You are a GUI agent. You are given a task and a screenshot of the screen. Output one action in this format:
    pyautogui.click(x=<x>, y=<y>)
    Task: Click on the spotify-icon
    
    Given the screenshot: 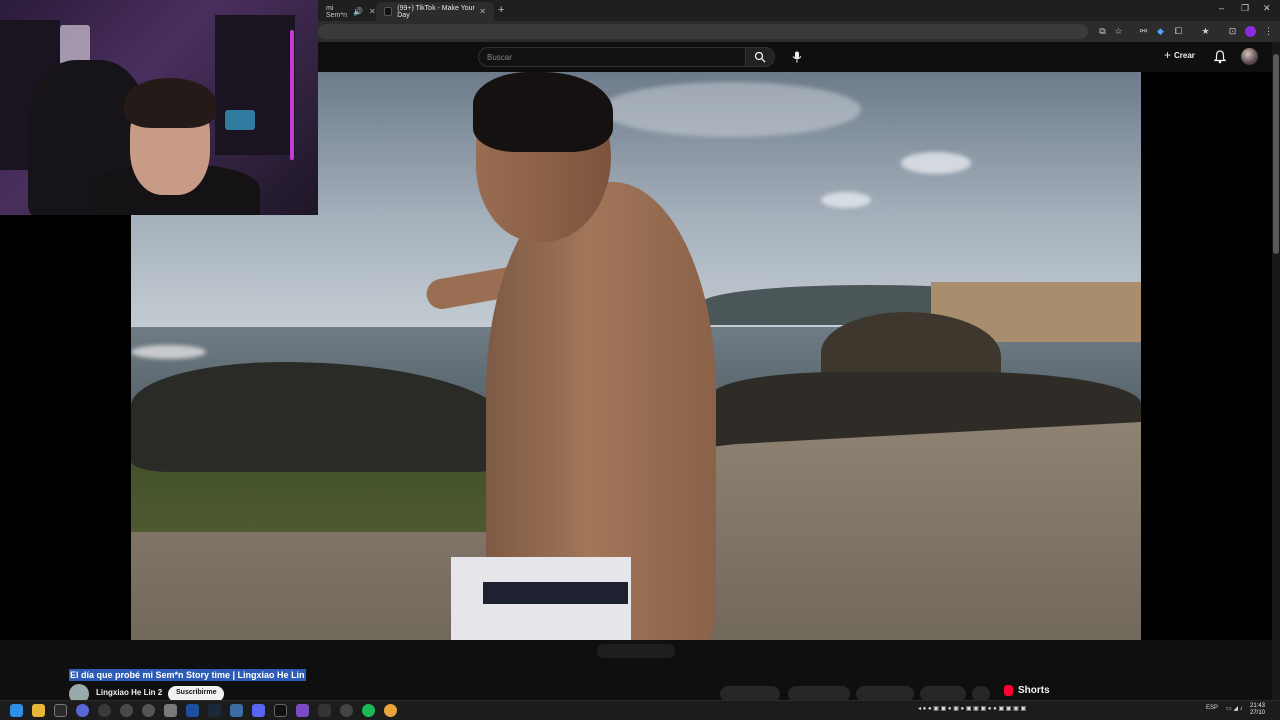 What is the action you would take?
    pyautogui.click(x=368, y=710)
    